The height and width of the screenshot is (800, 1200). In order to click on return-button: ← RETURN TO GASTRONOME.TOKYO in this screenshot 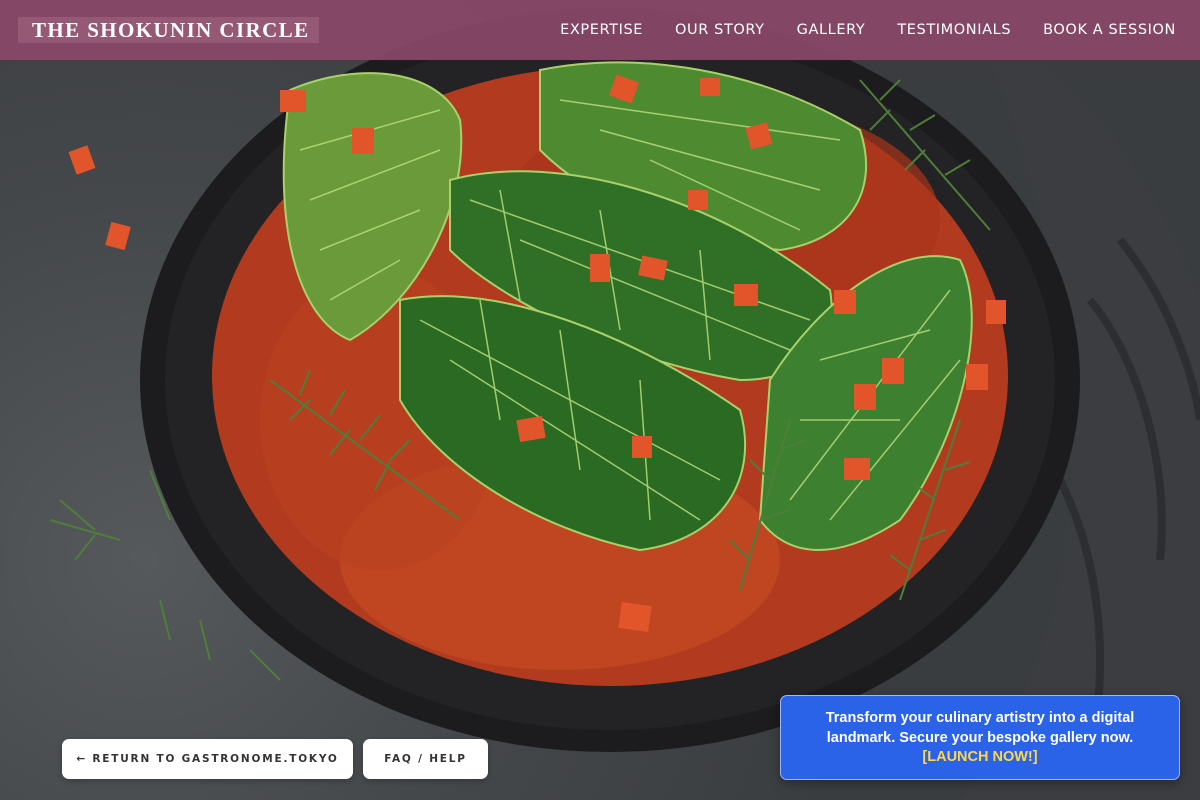, I will do `click(207, 759)`.